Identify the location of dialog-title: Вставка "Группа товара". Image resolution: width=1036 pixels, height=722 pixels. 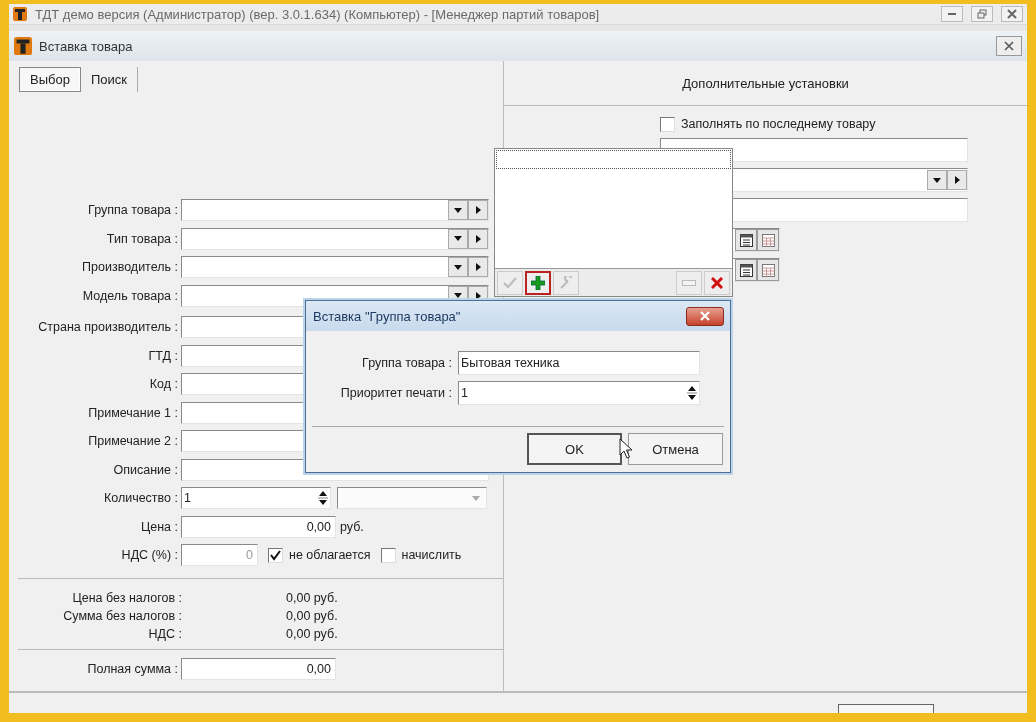
(387, 316).